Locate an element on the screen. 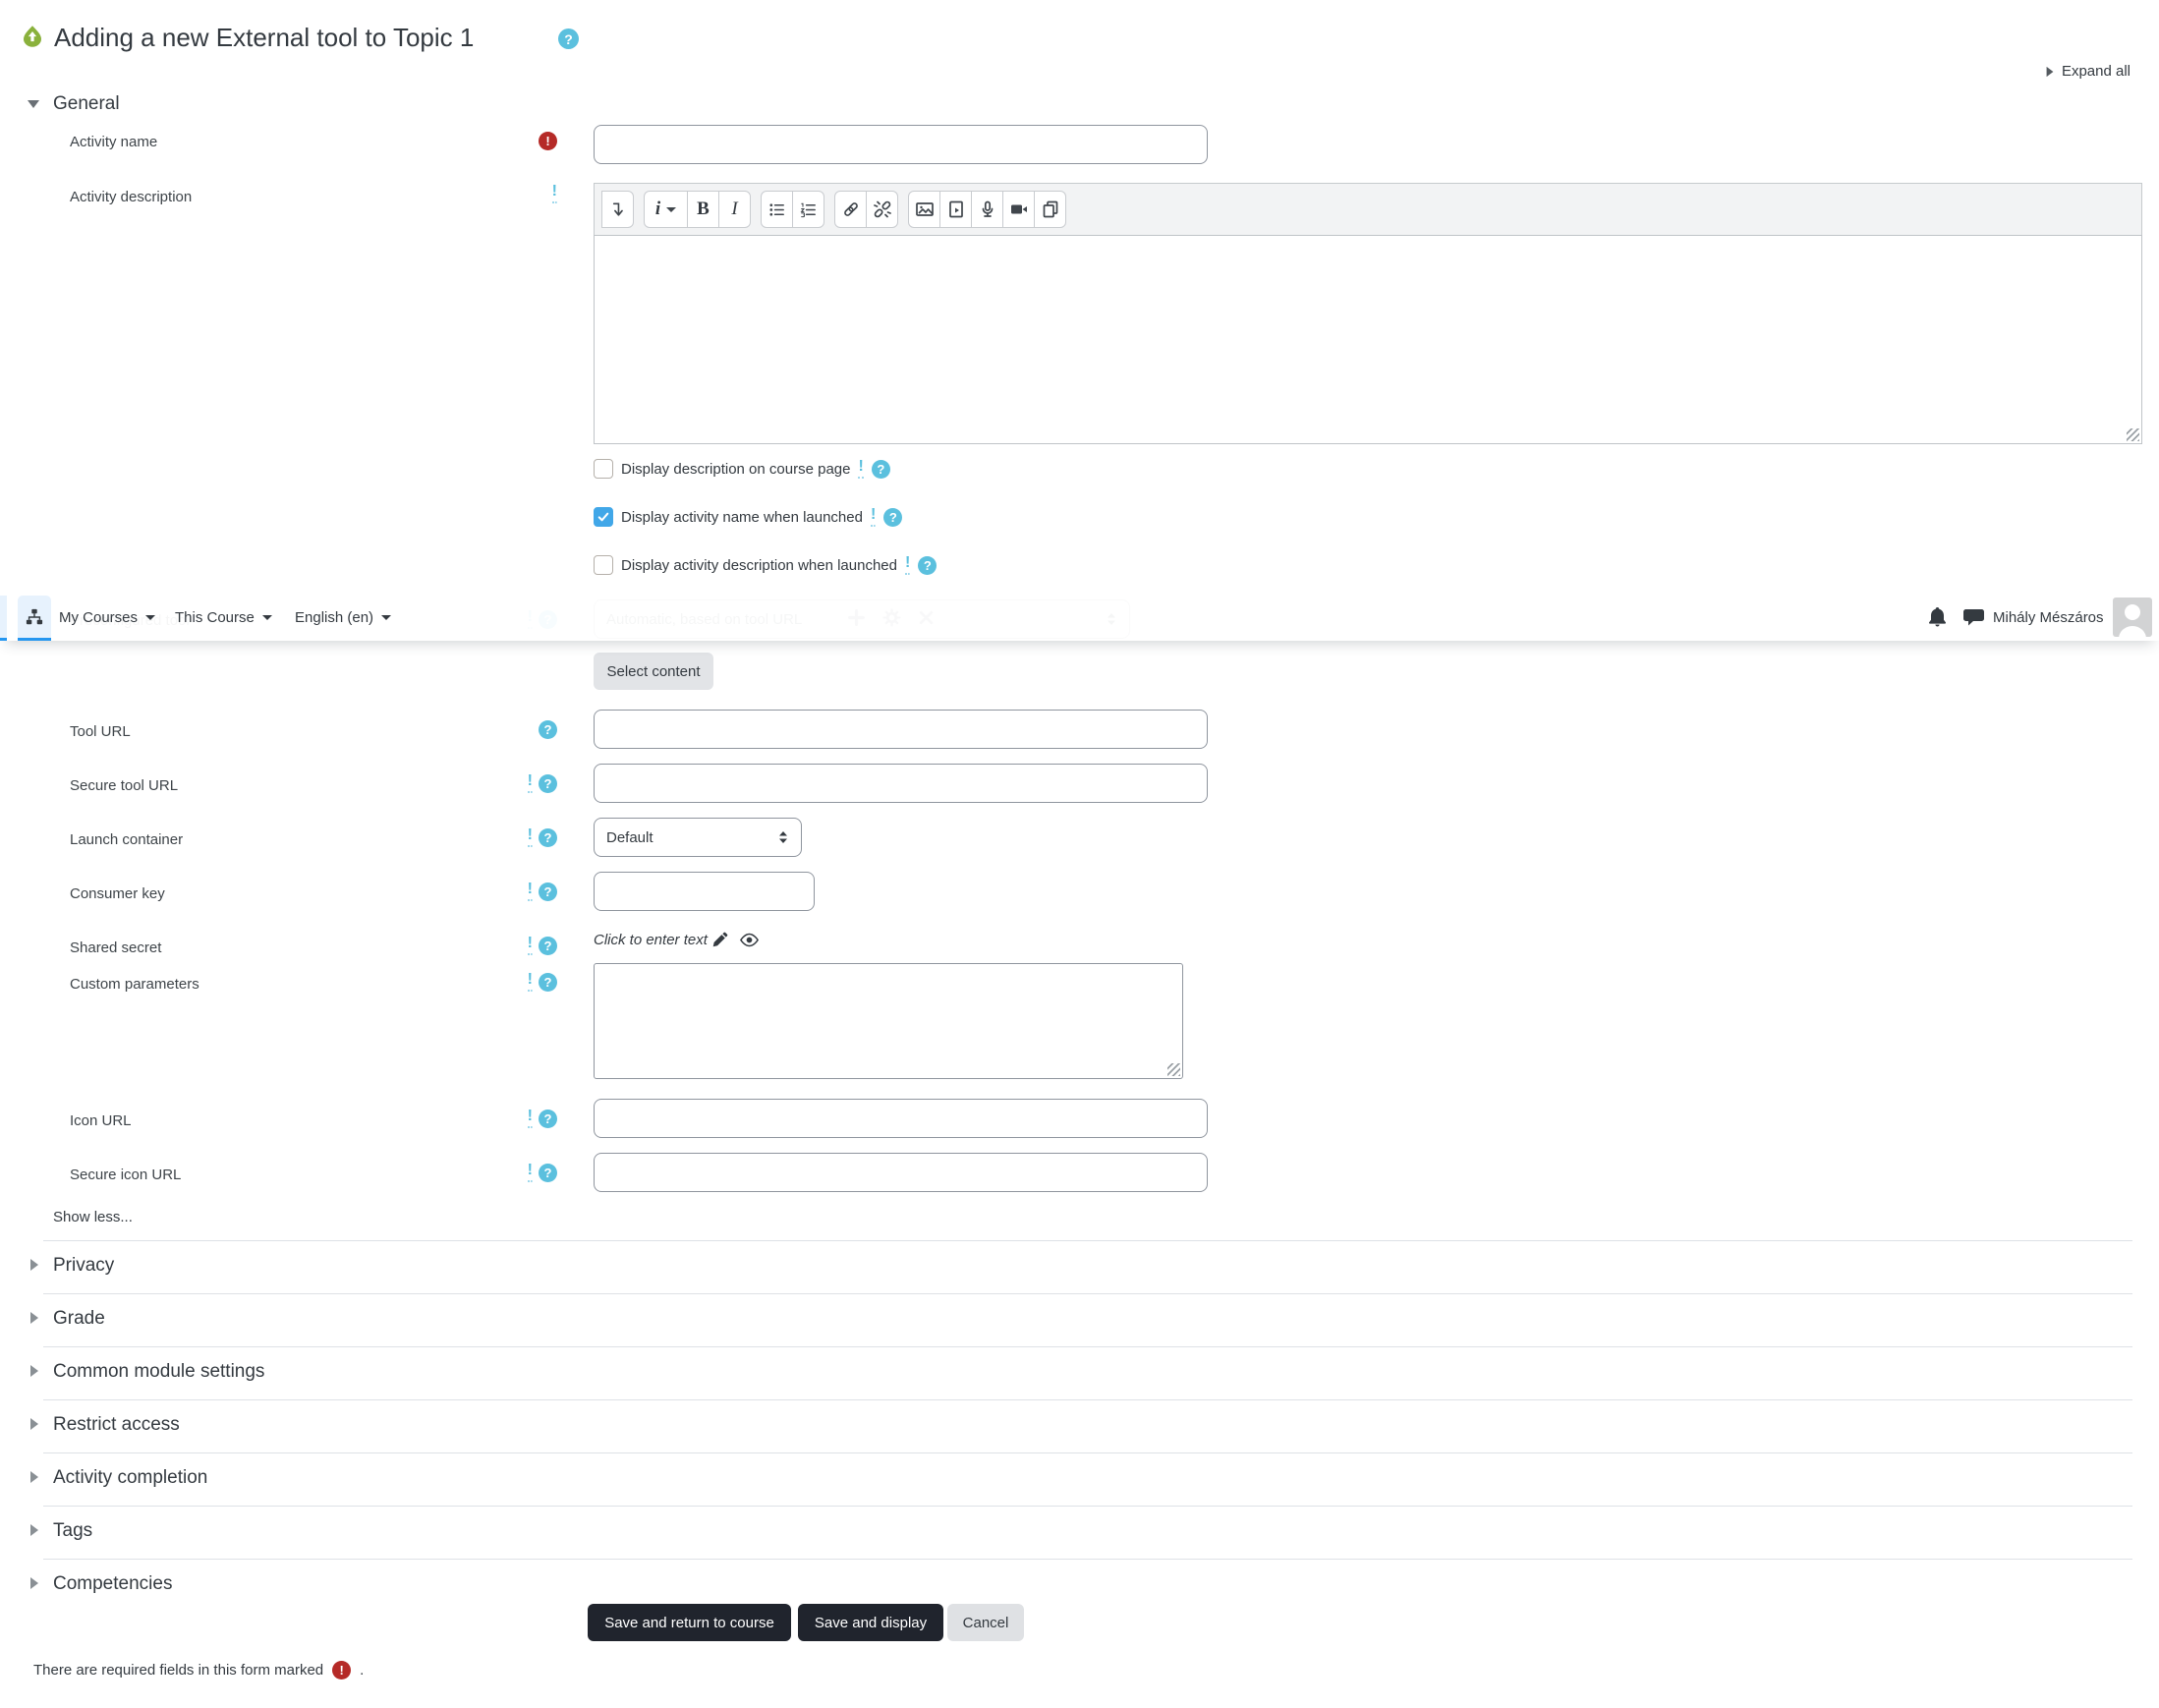 The width and height of the screenshot is (2159, 1708). user-name: Mihály Mészáros is located at coordinates (2048, 617).